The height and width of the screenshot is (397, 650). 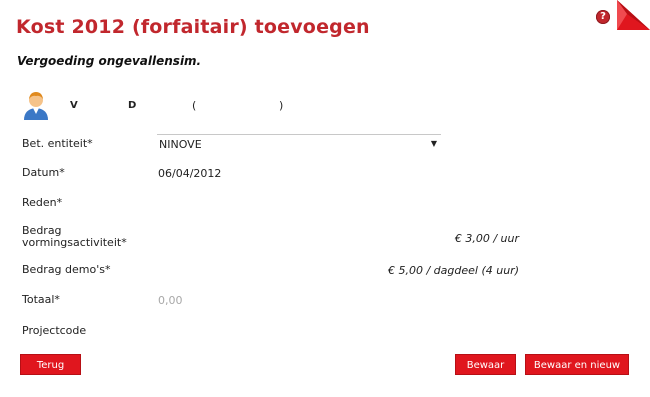 I want to click on page-title: Kost 2012 (forfaitair) toevoegen, so click(x=193, y=27).